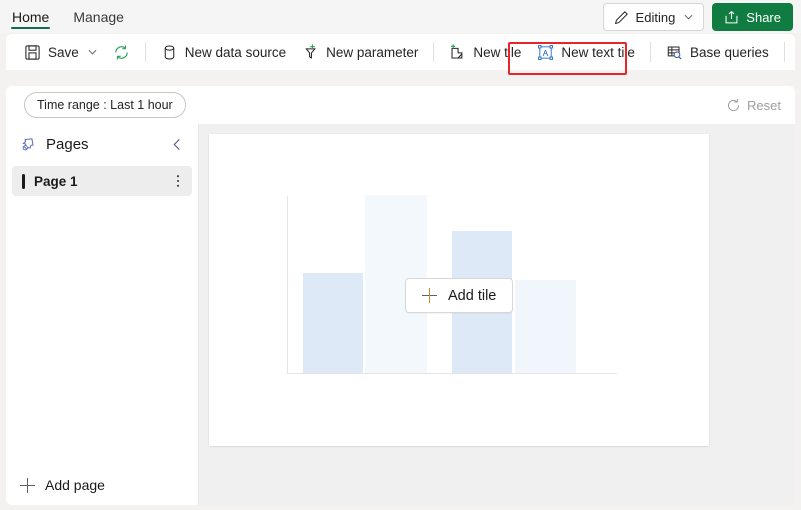 This screenshot has width=801, height=510. What do you see at coordinates (621, 17) in the screenshot?
I see `pencil-icon` at bounding box center [621, 17].